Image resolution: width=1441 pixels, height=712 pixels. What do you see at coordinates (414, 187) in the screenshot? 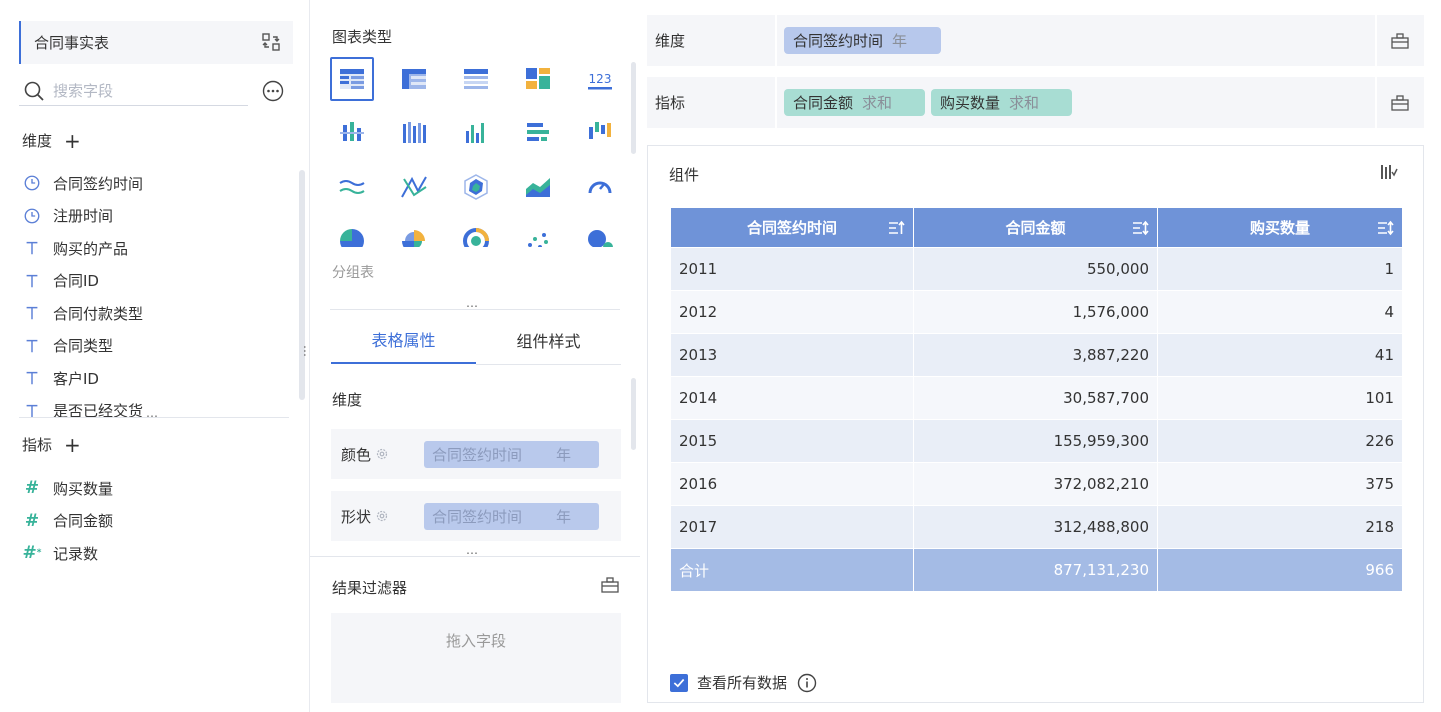
I see `polar-line-chart-icon` at bounding box center [414, 187].